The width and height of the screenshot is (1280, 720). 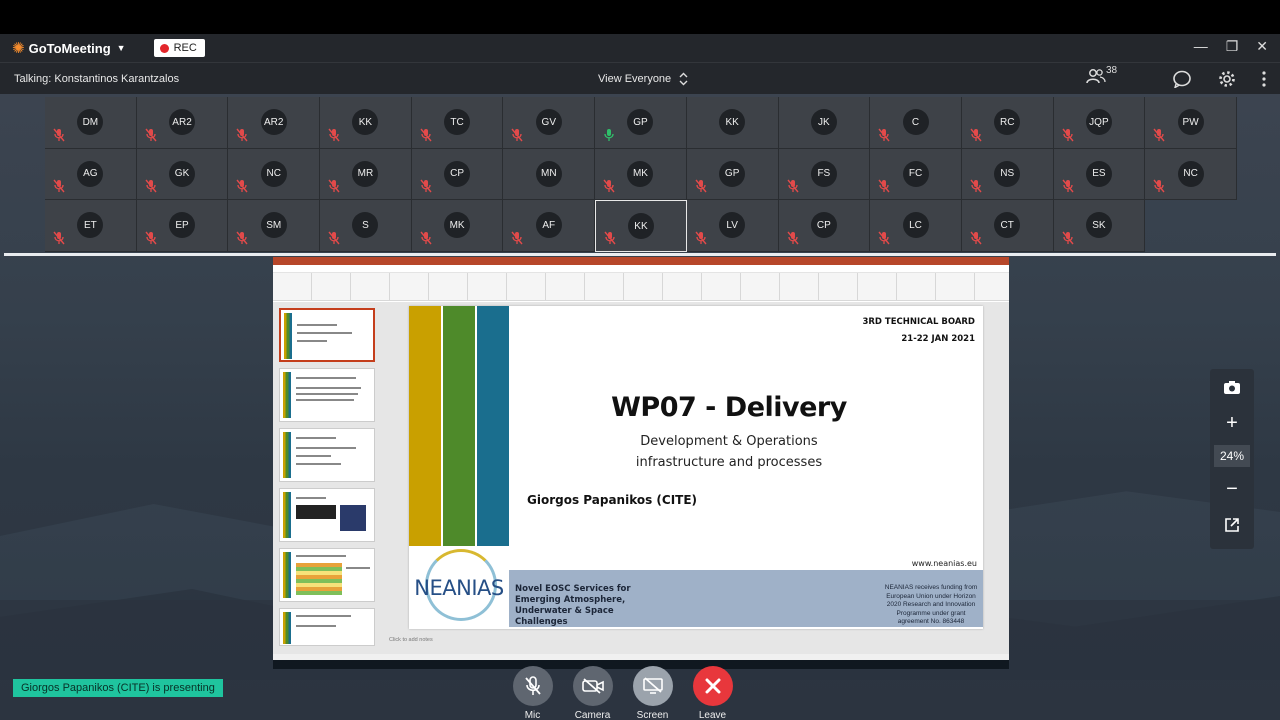 I want to click on plus-icon: +, so click(x=1232, y=422).